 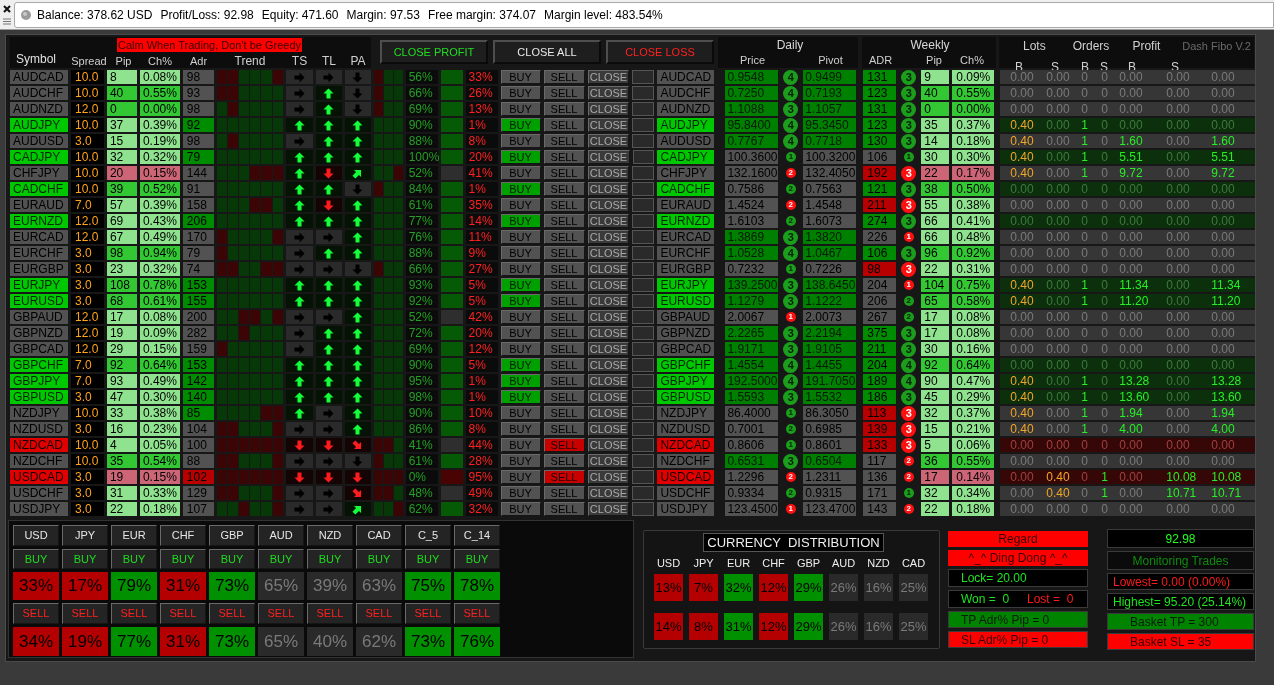 I want to click on currency-button: C_5, so click(x=428, y=535).